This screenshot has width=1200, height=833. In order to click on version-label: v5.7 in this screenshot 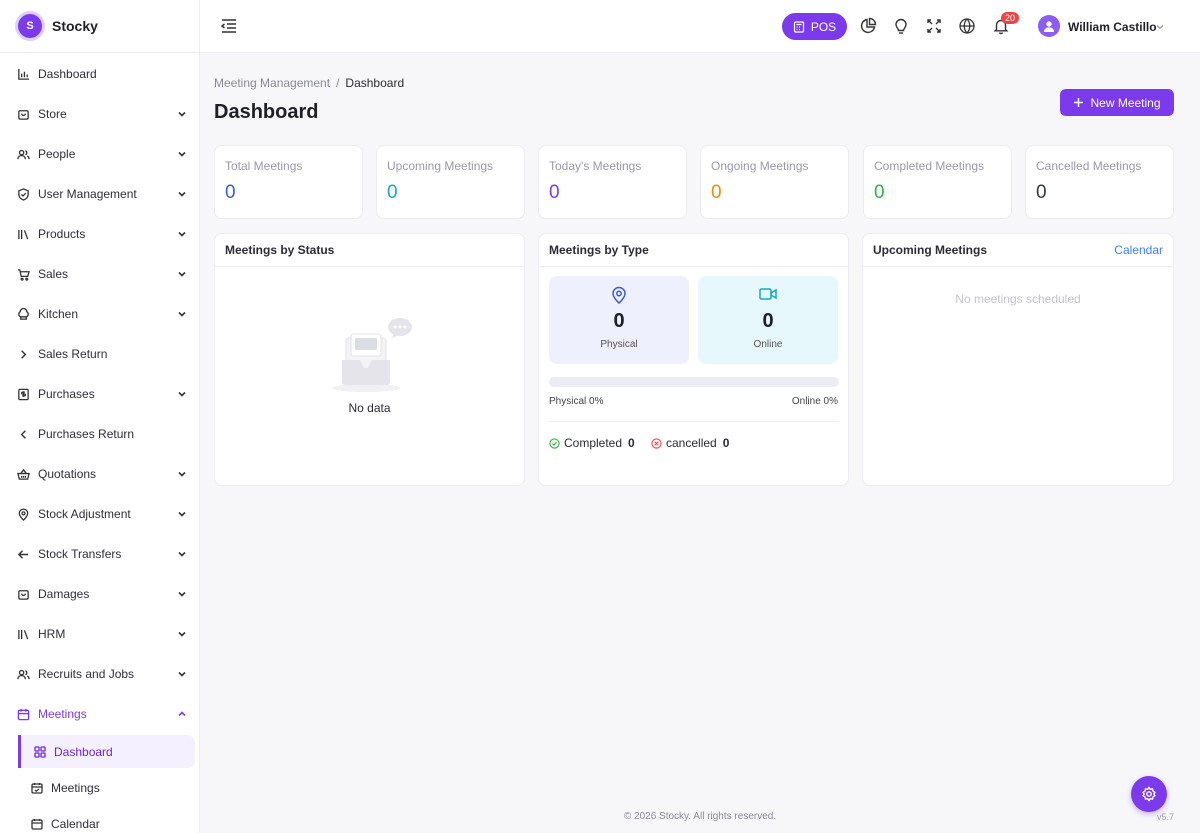, I will do `click(1166, 817)`.